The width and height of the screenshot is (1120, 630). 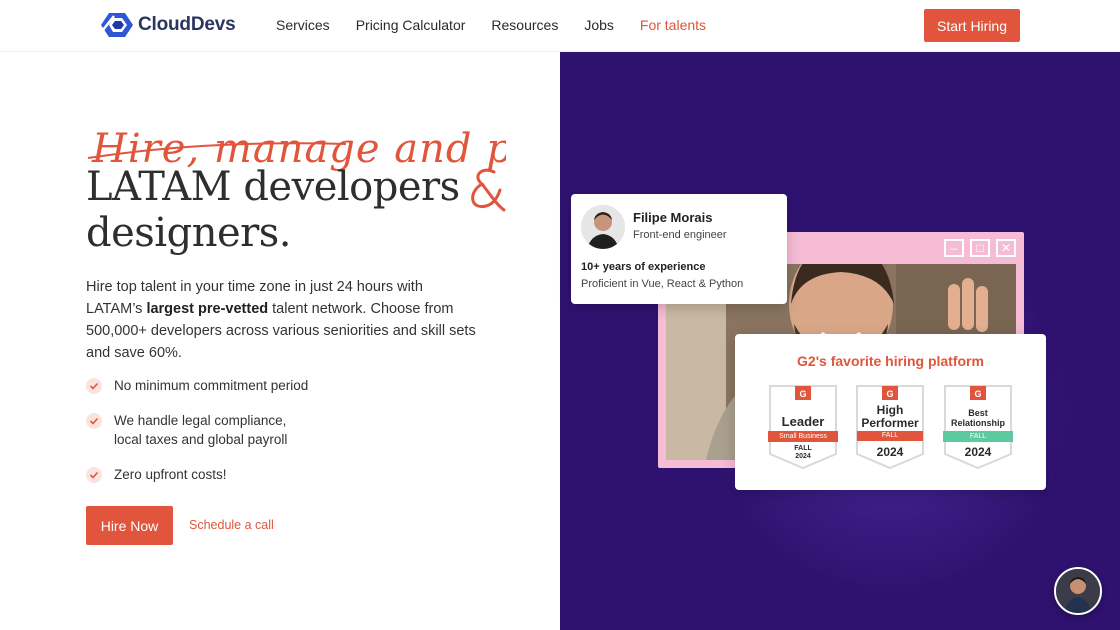 What do you see at coordinates (803, 448) in the screenshot?
I see `badge-season: FALL` at bounding box center [803, 448].